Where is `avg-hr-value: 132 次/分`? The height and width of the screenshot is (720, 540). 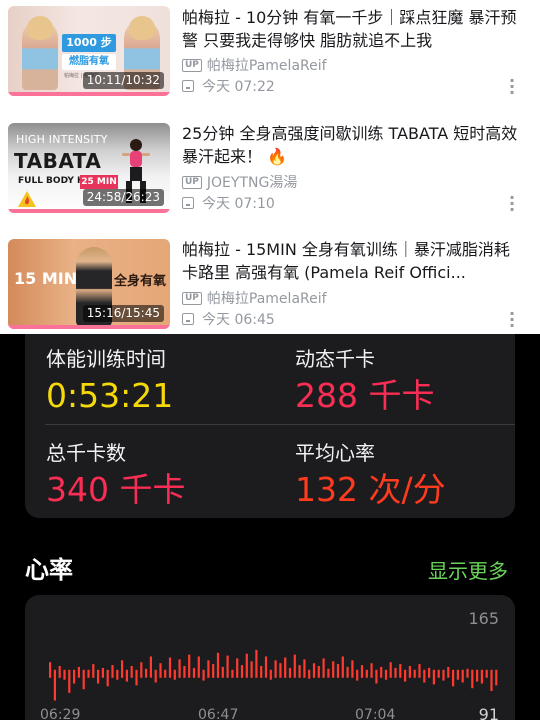 avg-hr-value: 132 次/分 is located at coordinates (370, 489).